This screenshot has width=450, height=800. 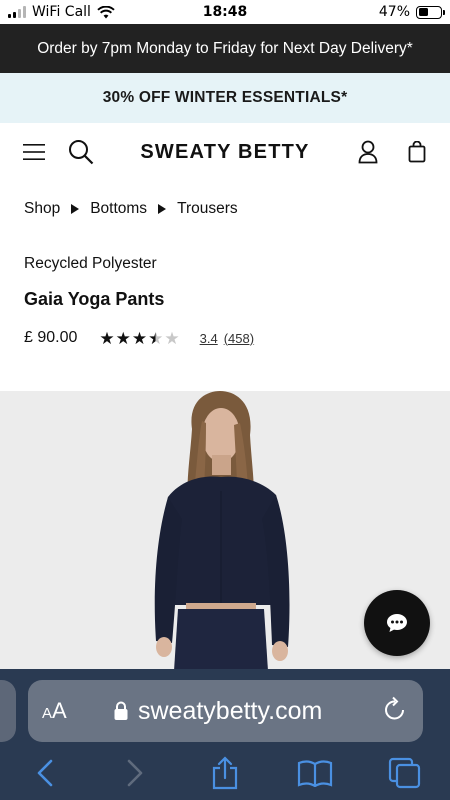 I want to click on bookmarks-button, so click(x=315, y=773).